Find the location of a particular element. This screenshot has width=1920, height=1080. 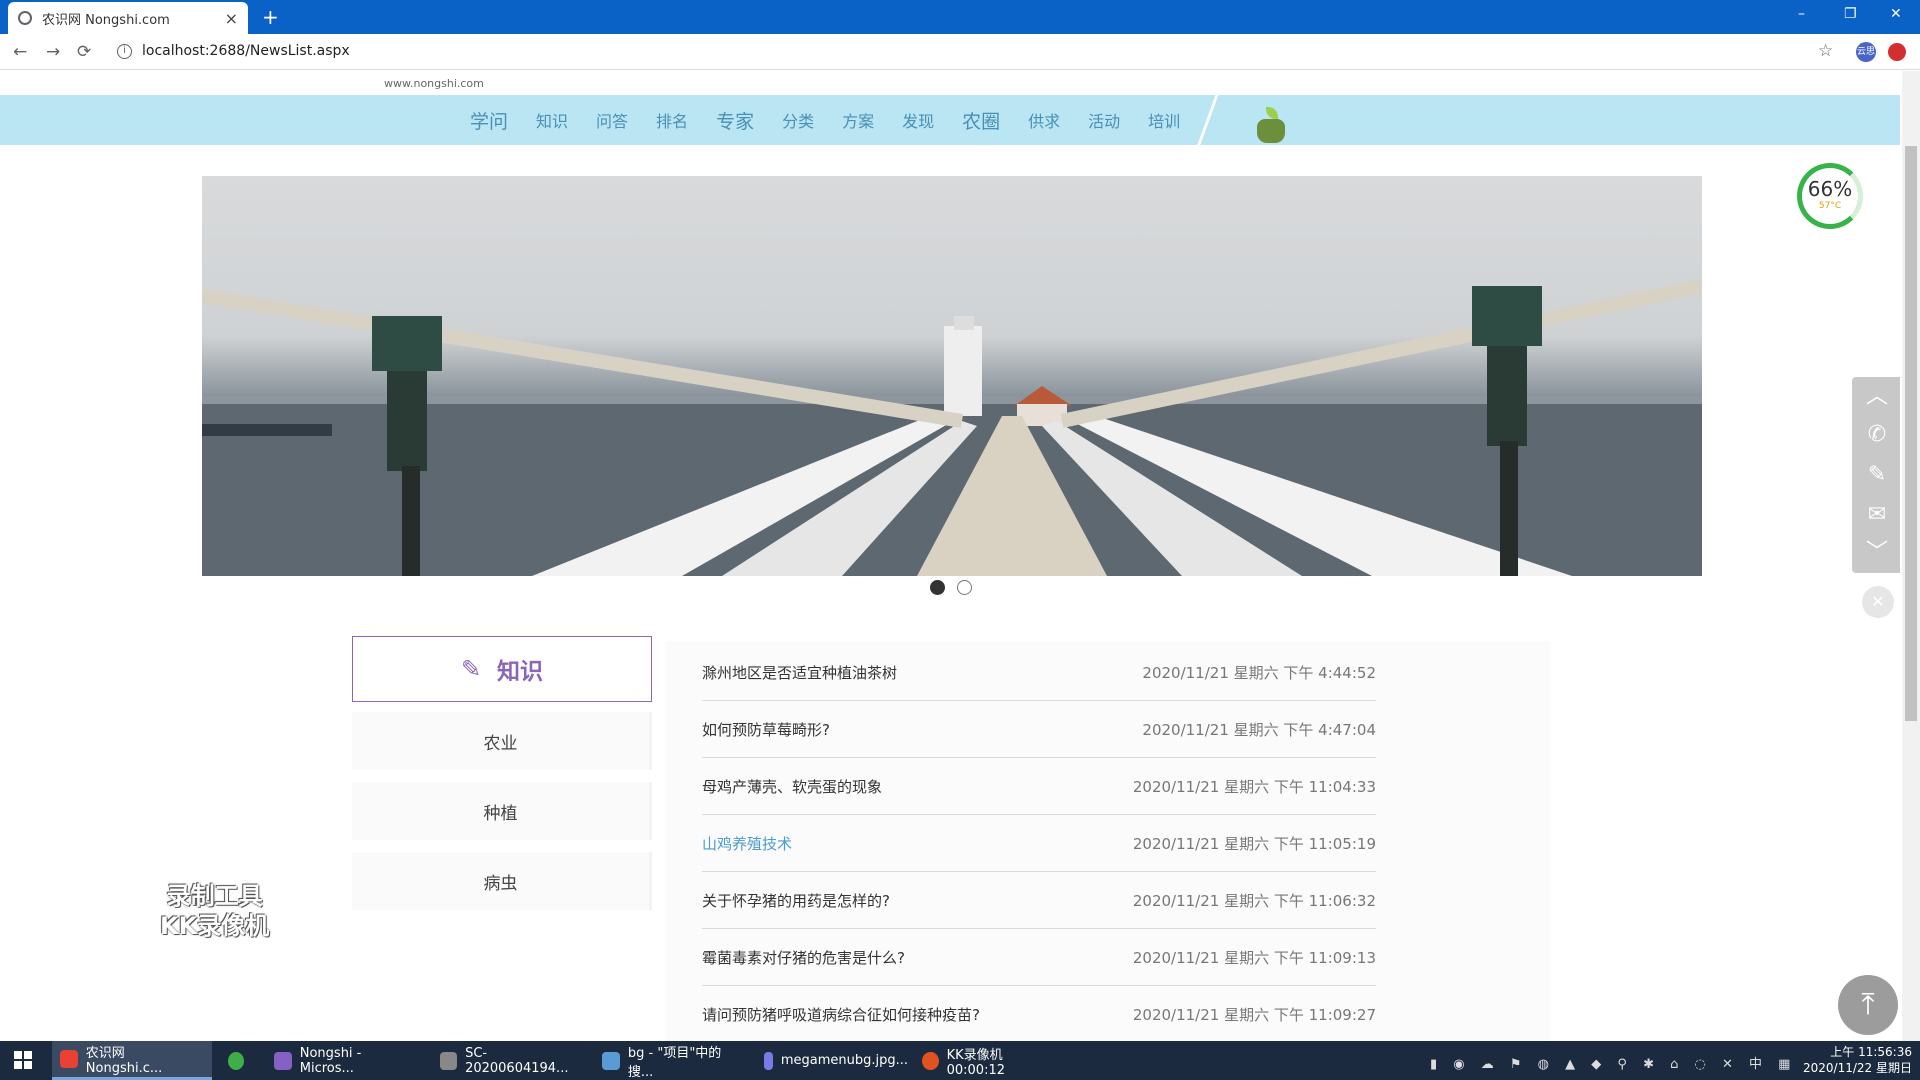

news-date: 2020/11/21 星期六 下午 4:44:52 is located at coordinates (1259, 672).